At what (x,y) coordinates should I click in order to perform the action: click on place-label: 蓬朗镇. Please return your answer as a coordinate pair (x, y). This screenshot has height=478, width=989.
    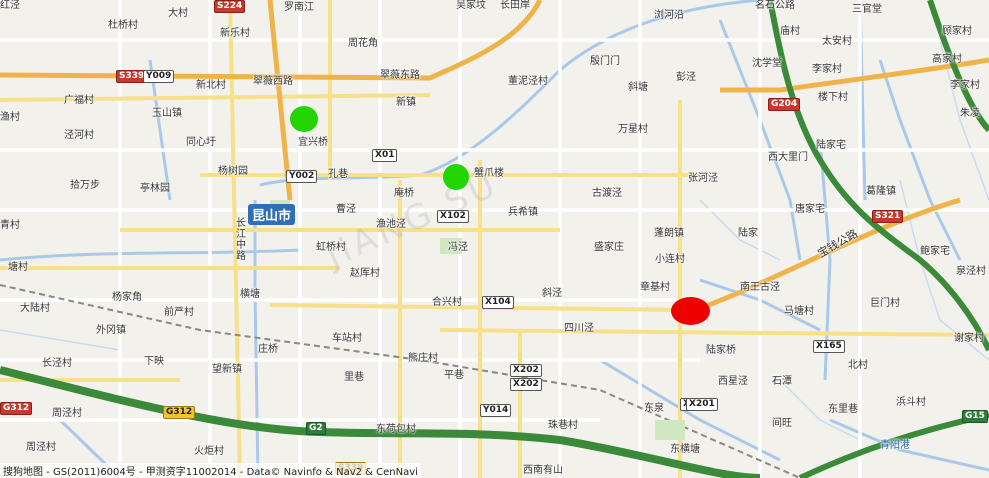
    Looking at the image, I should click on (669, 234).